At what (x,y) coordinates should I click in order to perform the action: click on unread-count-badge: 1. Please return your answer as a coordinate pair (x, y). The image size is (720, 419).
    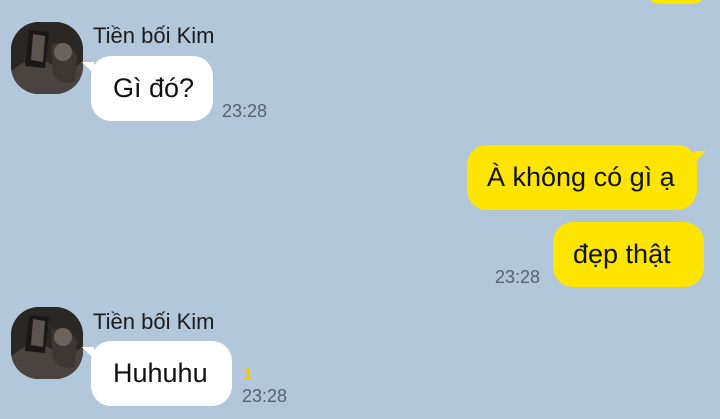
    Looking at the image, I should click on (248, 374).